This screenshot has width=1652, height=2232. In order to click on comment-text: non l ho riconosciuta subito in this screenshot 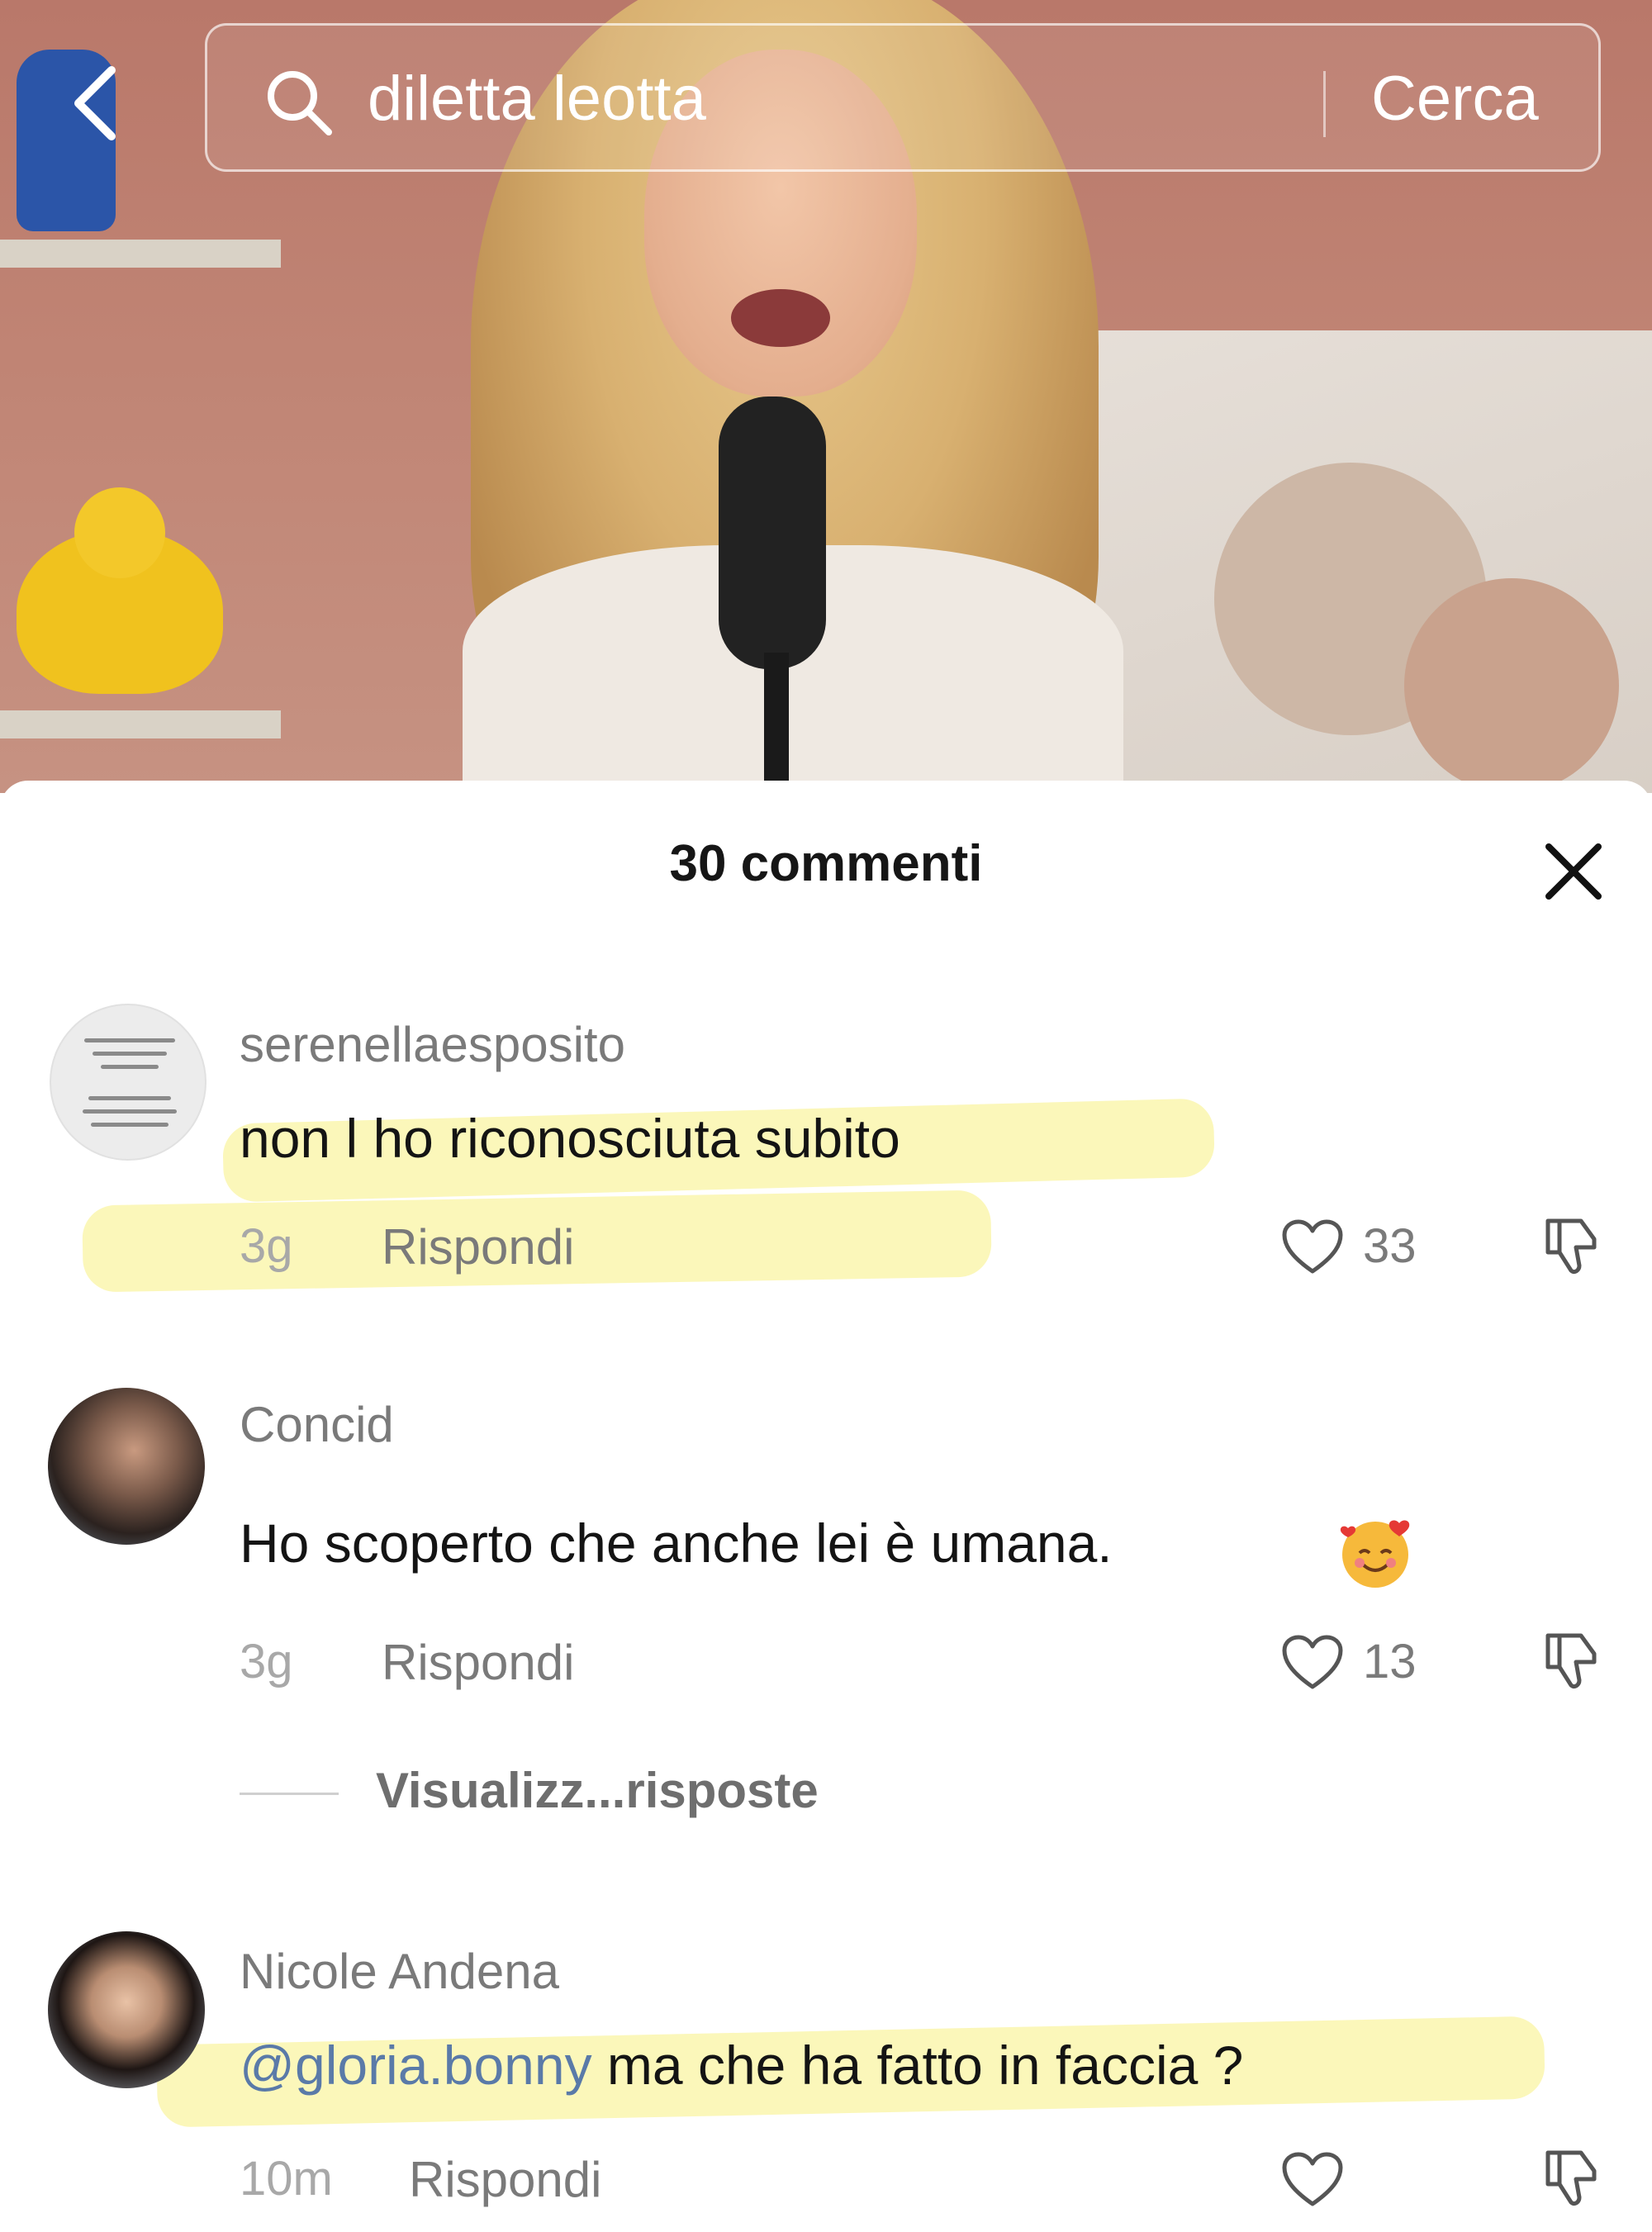, I will do `click(570, 1138)`.